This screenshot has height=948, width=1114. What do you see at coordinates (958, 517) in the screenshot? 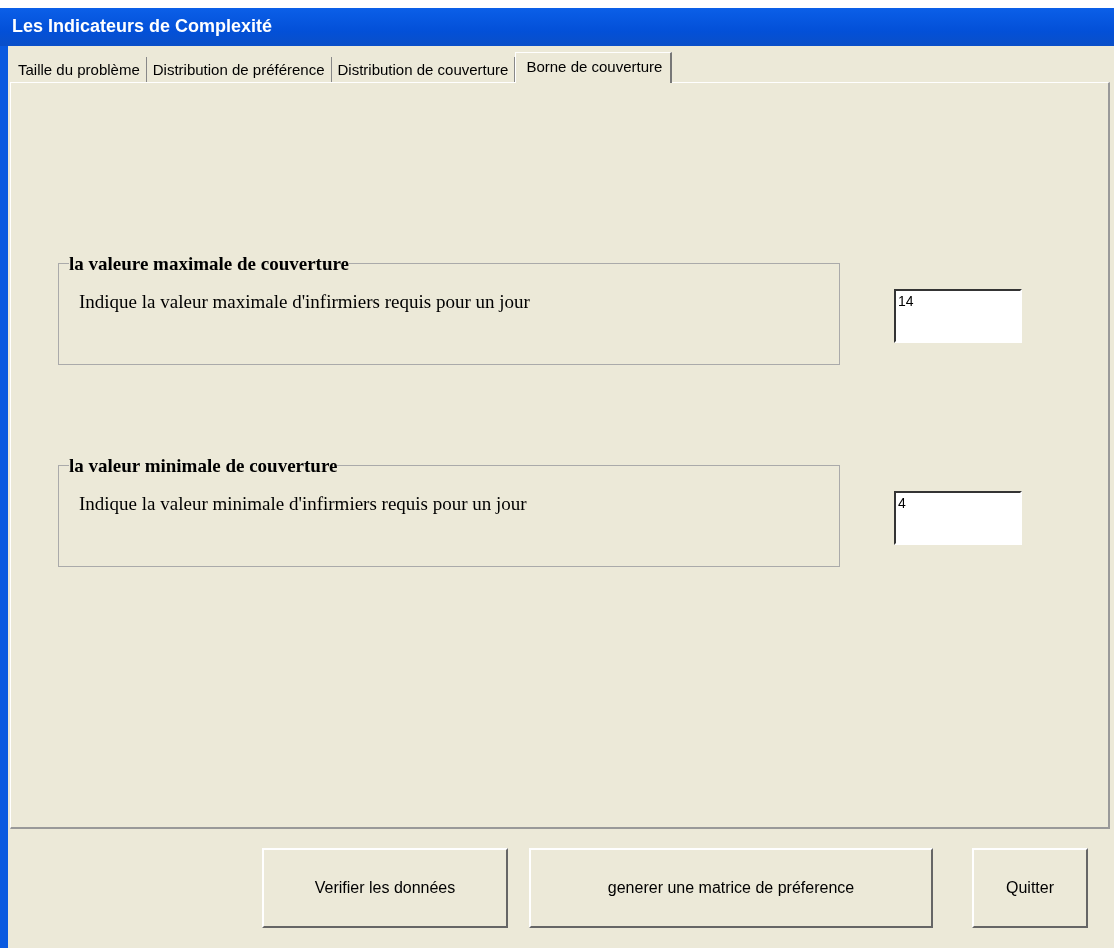
I see `input-field: 4` at bounding box center [958, 517].